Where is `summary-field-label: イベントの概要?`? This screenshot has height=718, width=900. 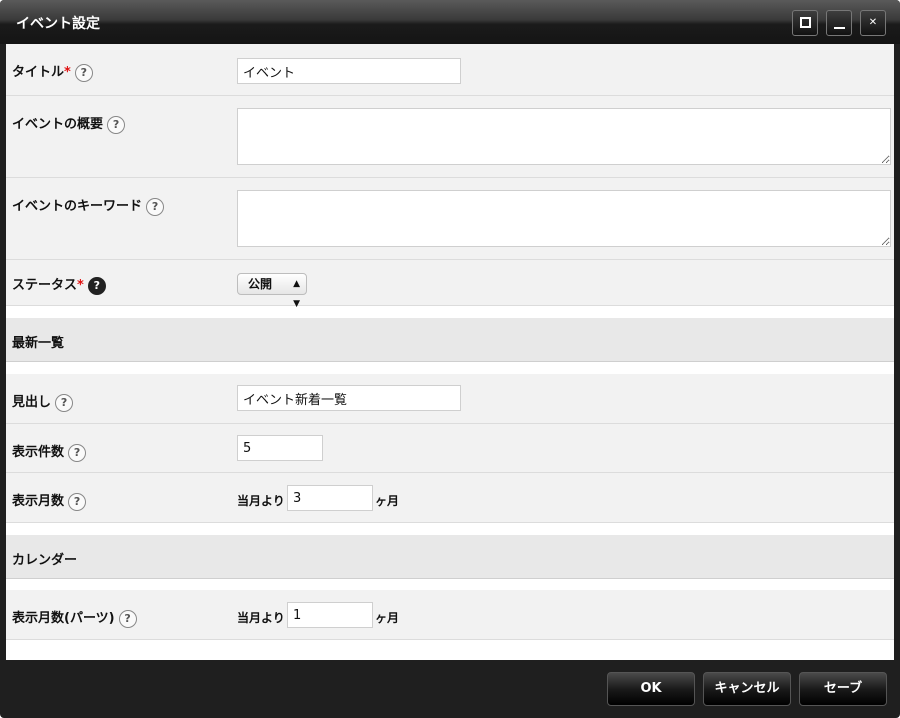 summary-field-label: イベントの概要? is located at coordinates (69, 123).